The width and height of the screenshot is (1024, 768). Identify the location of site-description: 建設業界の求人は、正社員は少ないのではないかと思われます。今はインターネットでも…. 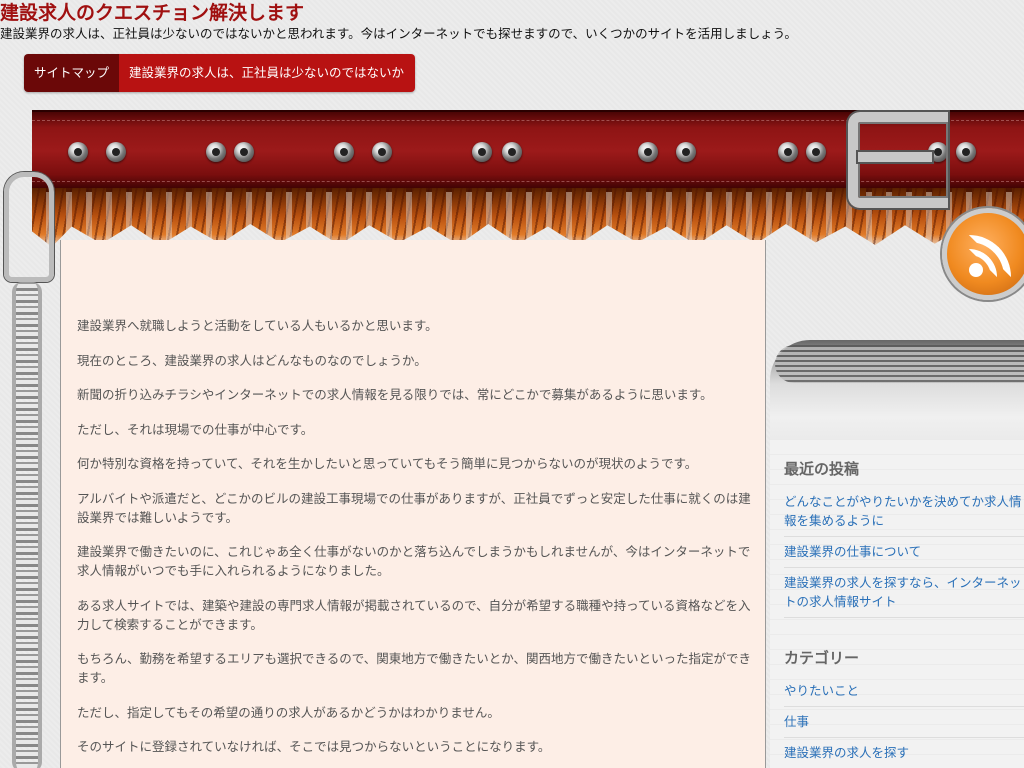
(398, 33).